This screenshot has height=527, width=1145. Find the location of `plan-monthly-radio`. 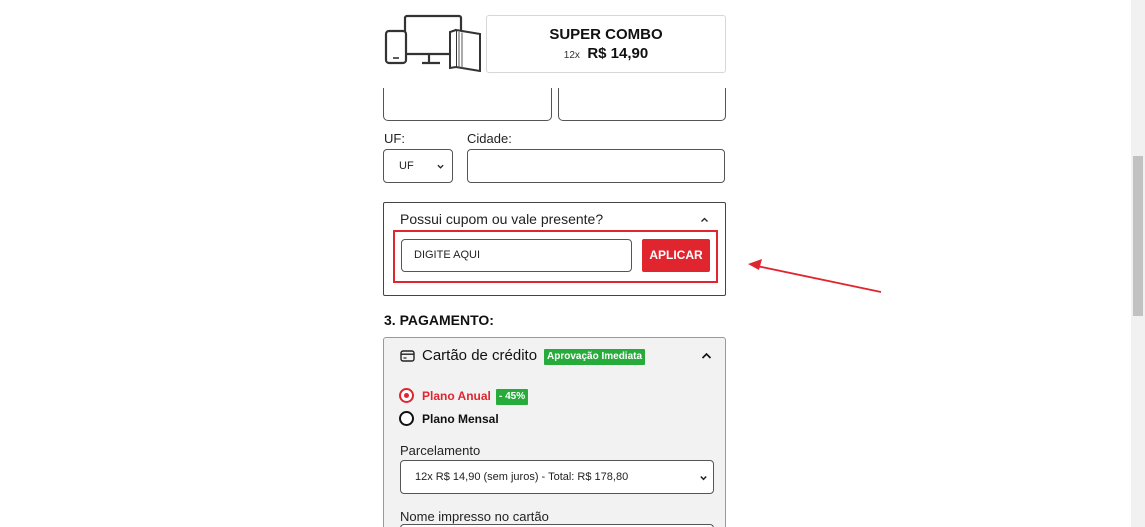

plan-monthly-radio is located at coordinates (406, 418).